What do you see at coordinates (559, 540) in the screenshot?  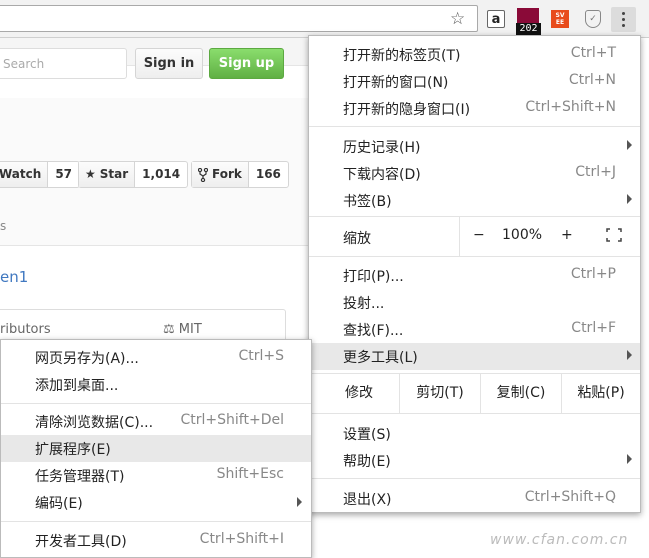 I see `watermark: www.cfan.com.cn` at bounding box center [559, 540].